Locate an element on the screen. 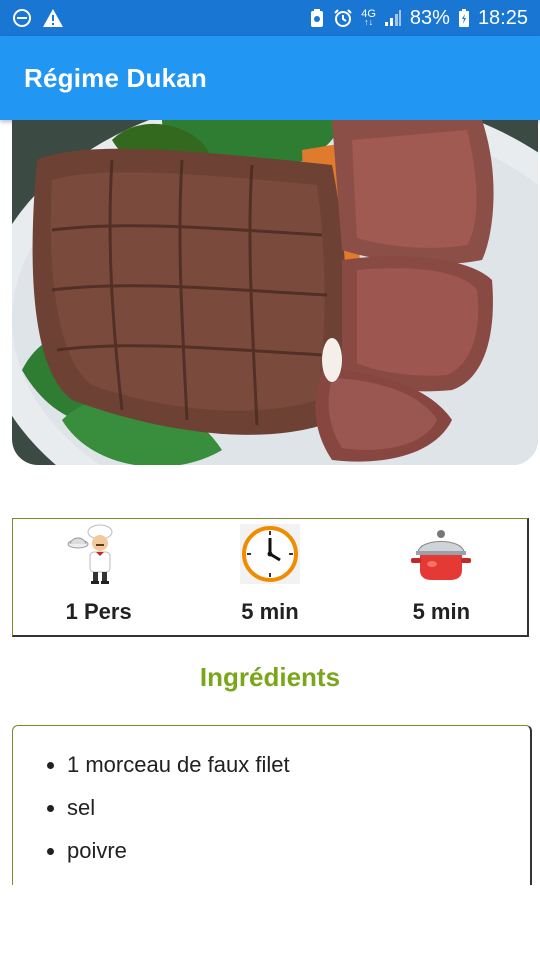  battery-saver-icon is located at coordinates (317, 18).